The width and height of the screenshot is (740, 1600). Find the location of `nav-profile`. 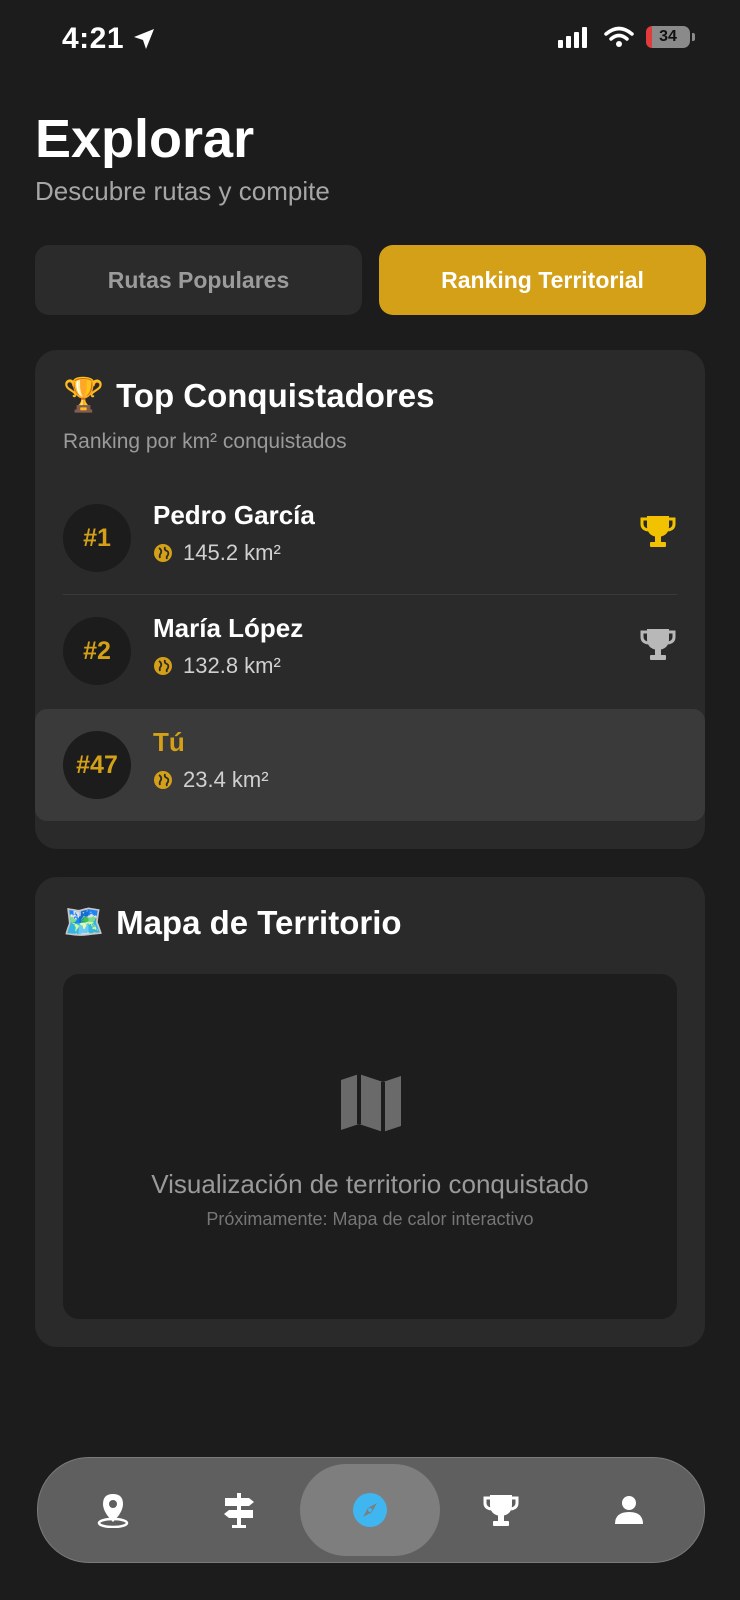

nav-profile is located at coordinates (629, 1510).